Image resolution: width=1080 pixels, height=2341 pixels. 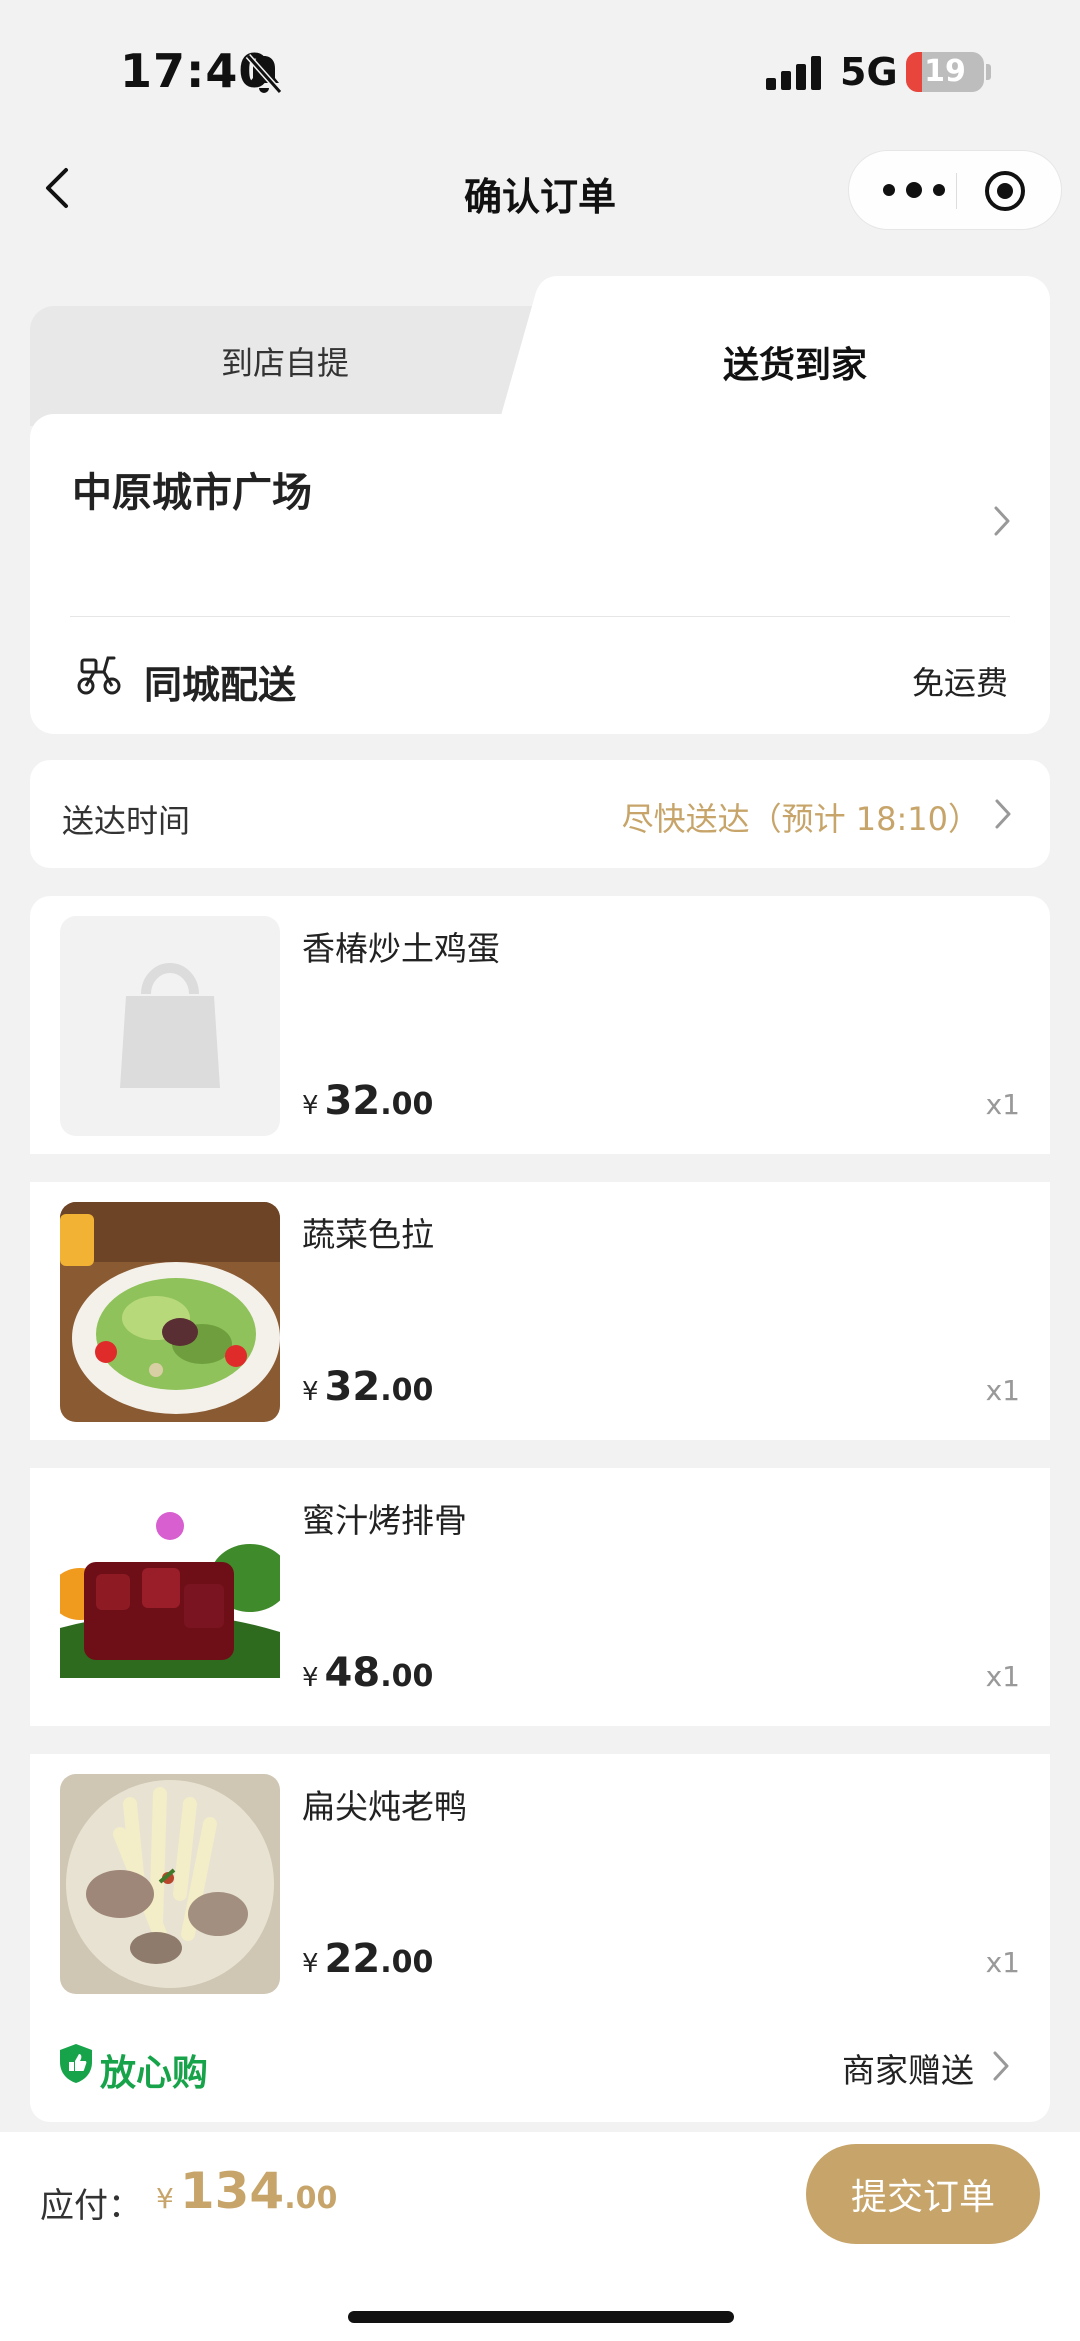 I want to click on amount-due-label: 应付：, so click(x=91, y=2206).